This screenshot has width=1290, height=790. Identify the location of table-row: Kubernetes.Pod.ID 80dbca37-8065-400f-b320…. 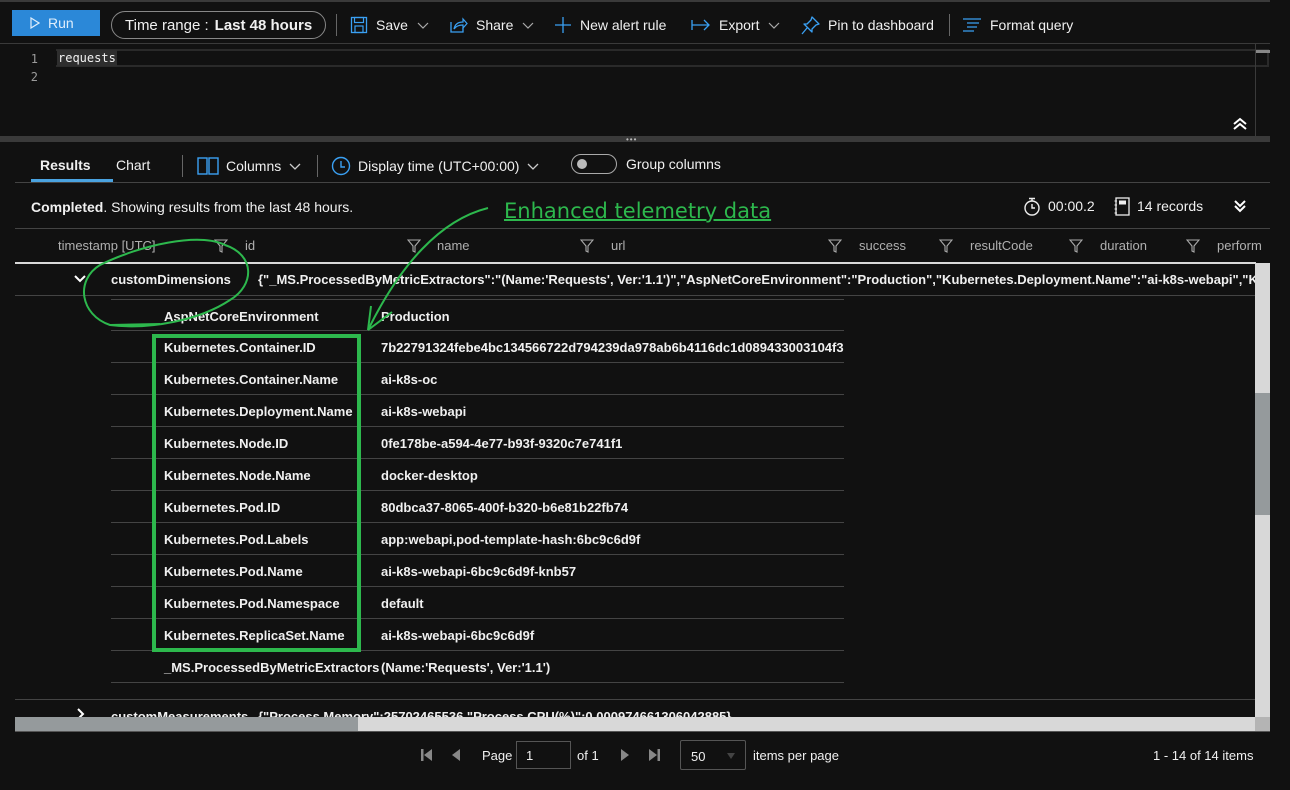
(477, 507).